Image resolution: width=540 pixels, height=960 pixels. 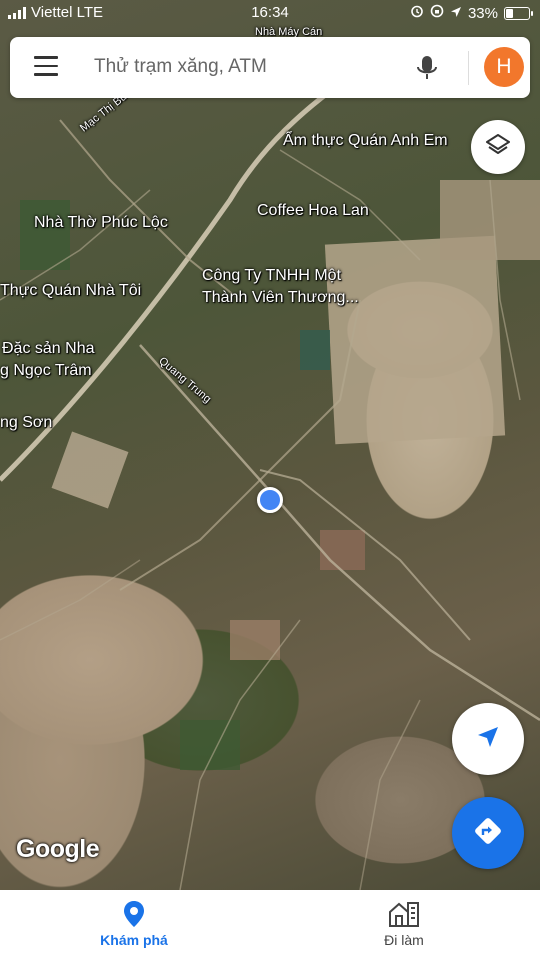 I want to click on alarm-icon, so click(x=417, y=13).